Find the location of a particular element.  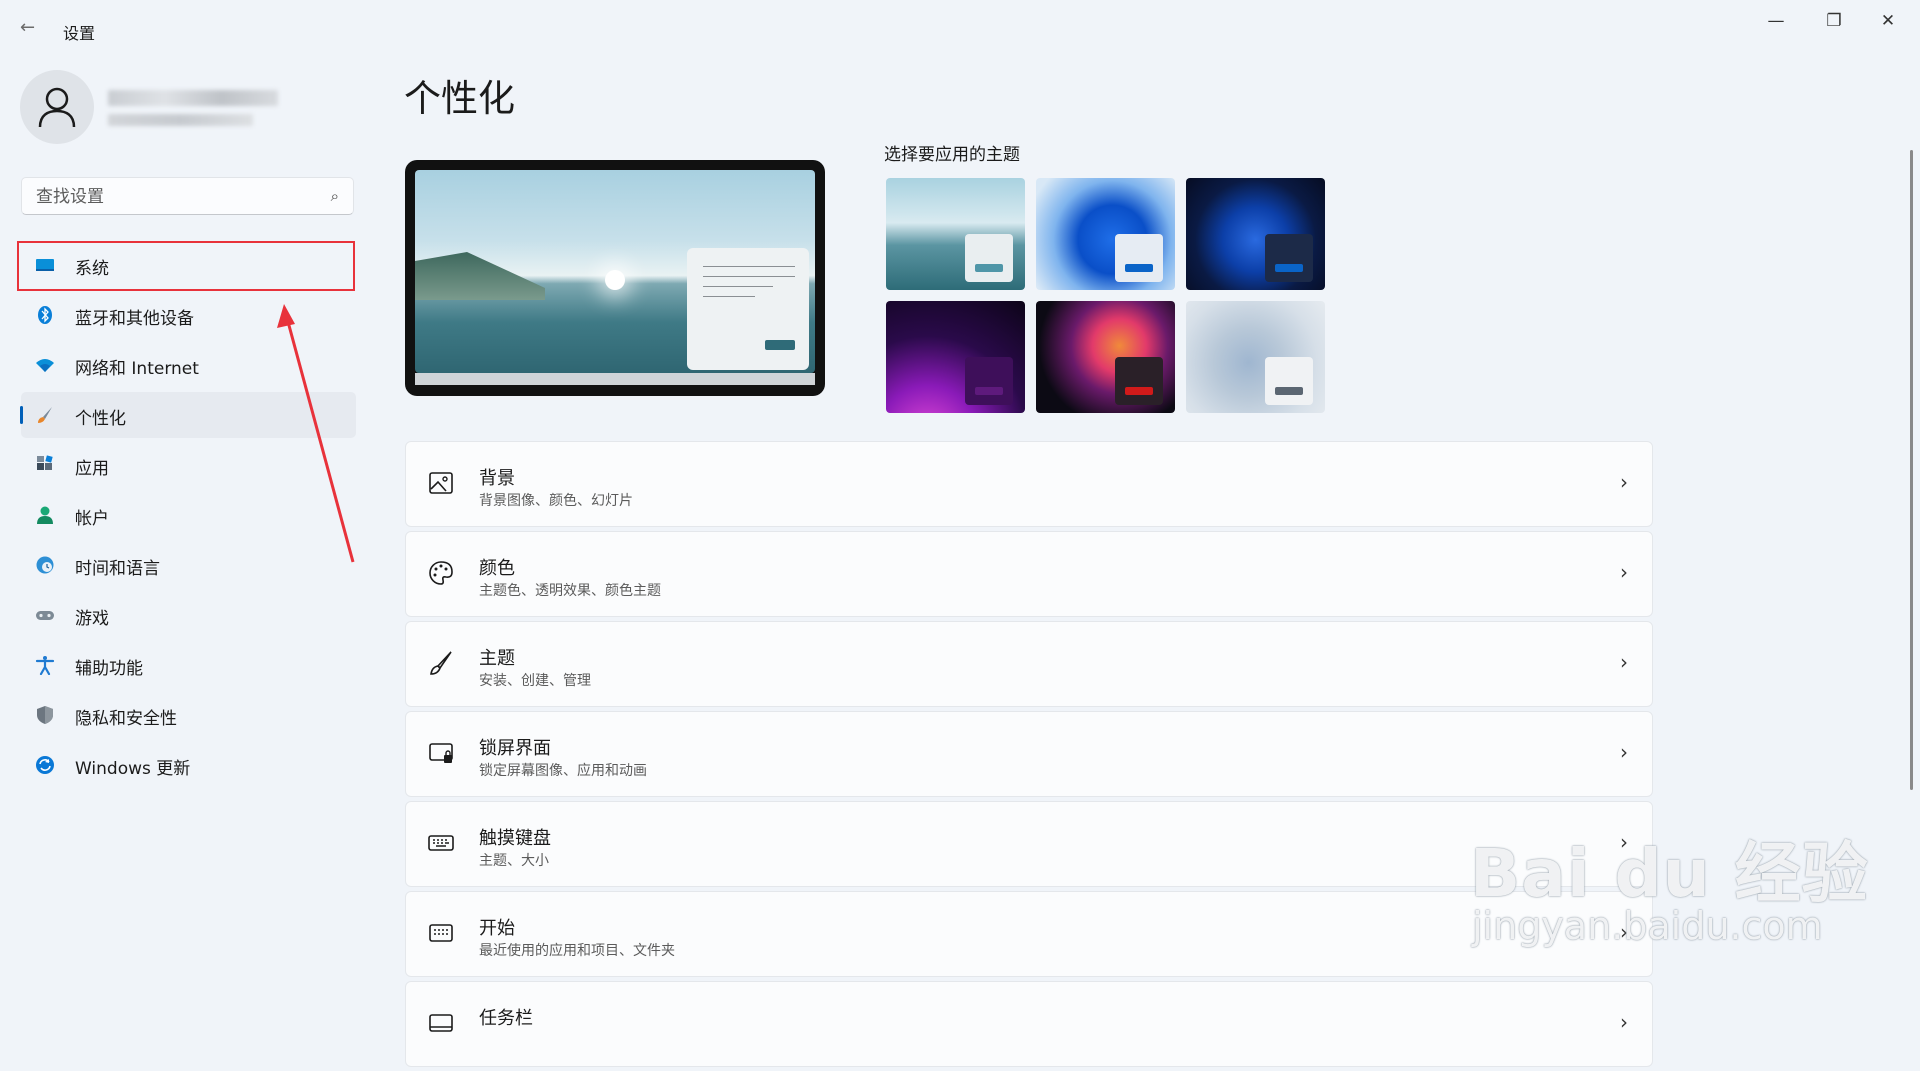

taskbar-icon is located at coordinates (441, 1023).